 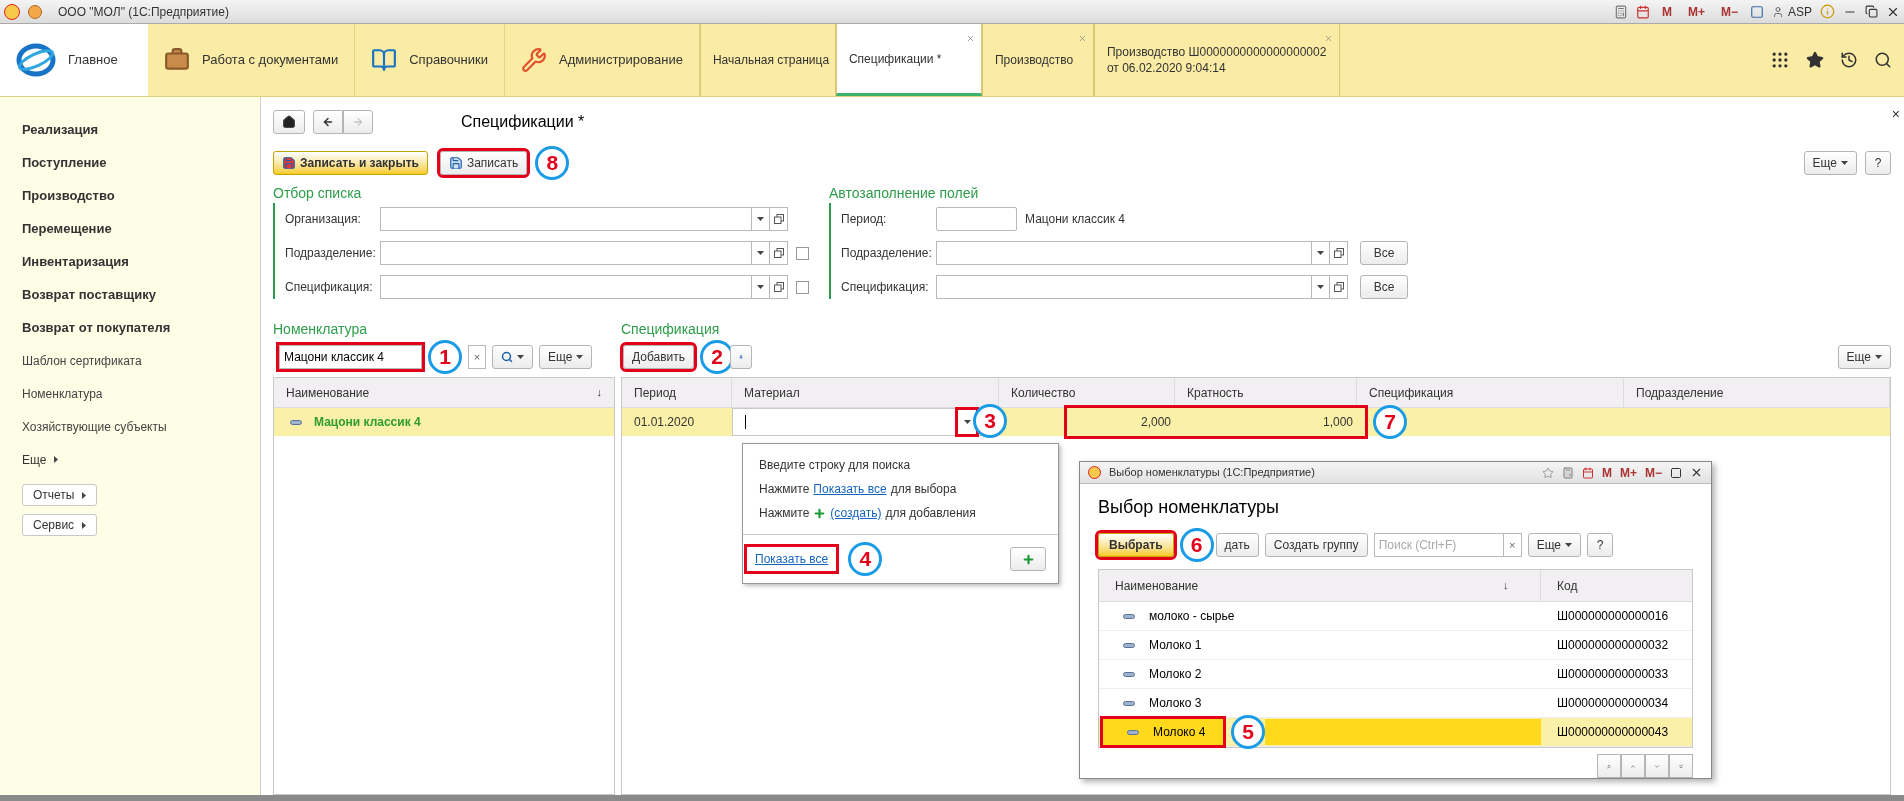 I want to click on more-link: Еще, so click(x=130, y=459).